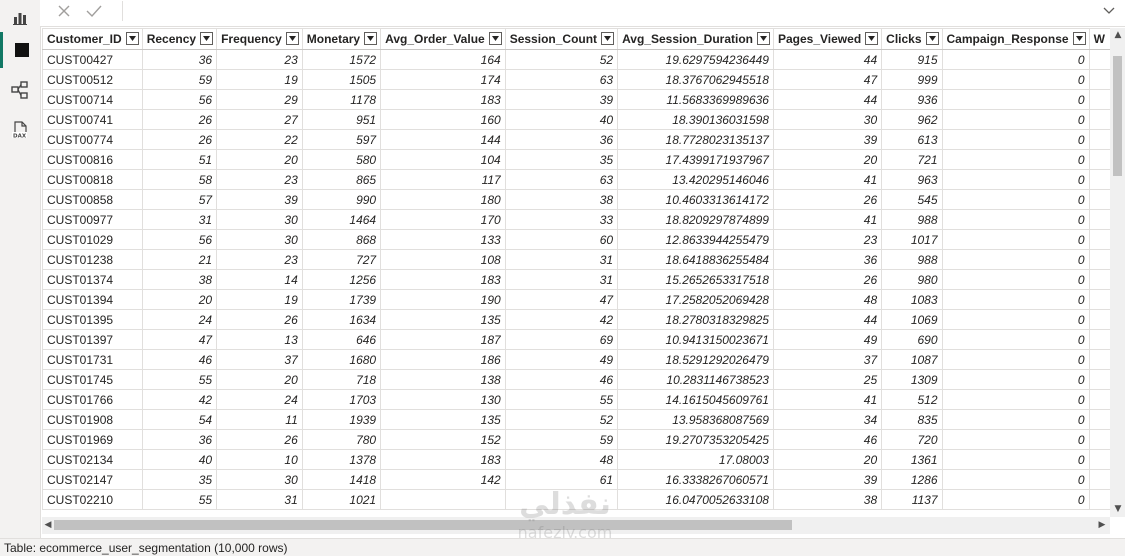 The image size is (1125, 557). Describe the element at coordinates (92, 359) in the screenshot. I see `table-cell: CUST01731` at that location.